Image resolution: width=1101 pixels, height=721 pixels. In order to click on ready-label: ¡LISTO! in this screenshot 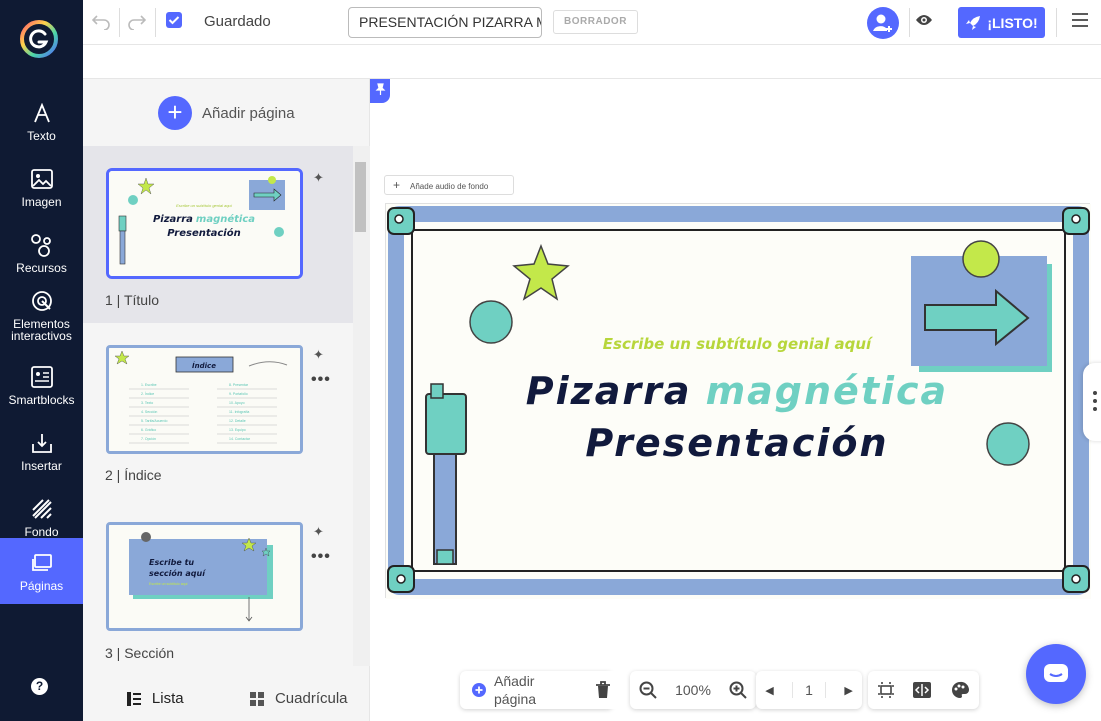, I will do `click(1012, 22)`.